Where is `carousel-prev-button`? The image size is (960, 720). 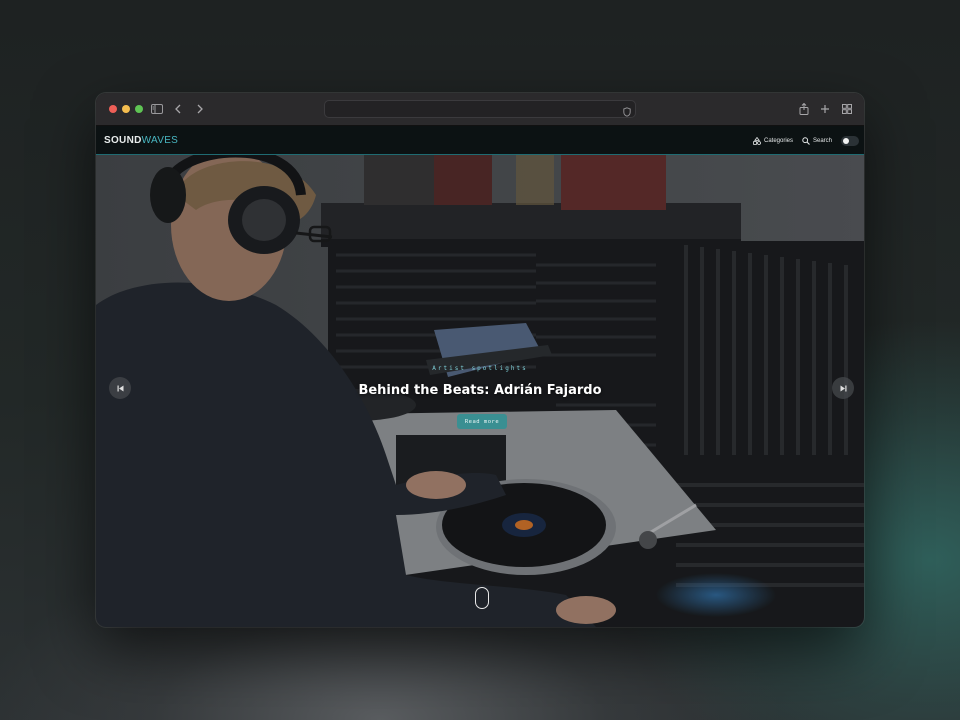 carousel-prev-button is located at coordinates (120, 388).